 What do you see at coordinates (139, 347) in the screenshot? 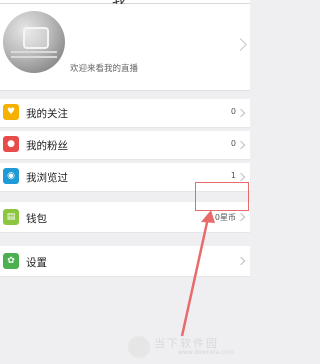
I see `watermark-logo-icon` at bounding box center [139, 347].